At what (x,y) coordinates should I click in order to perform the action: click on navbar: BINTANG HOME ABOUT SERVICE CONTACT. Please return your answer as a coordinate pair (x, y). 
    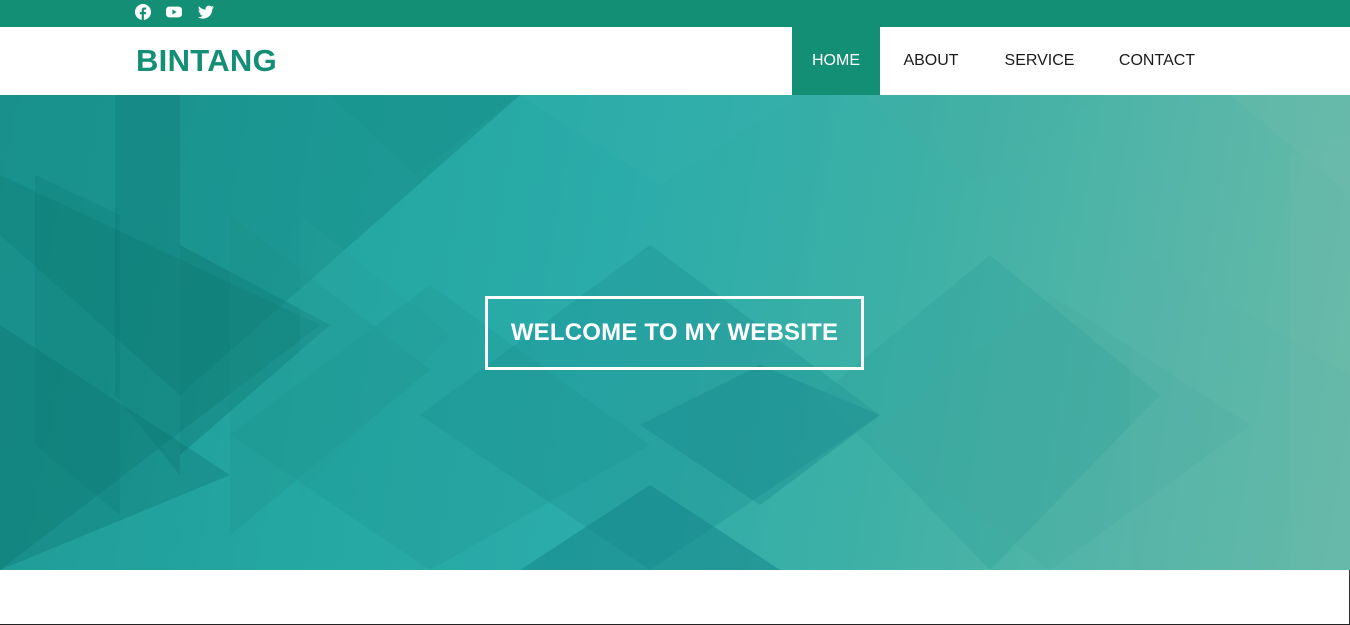
    Looking at the image, I should click on (675, 61).